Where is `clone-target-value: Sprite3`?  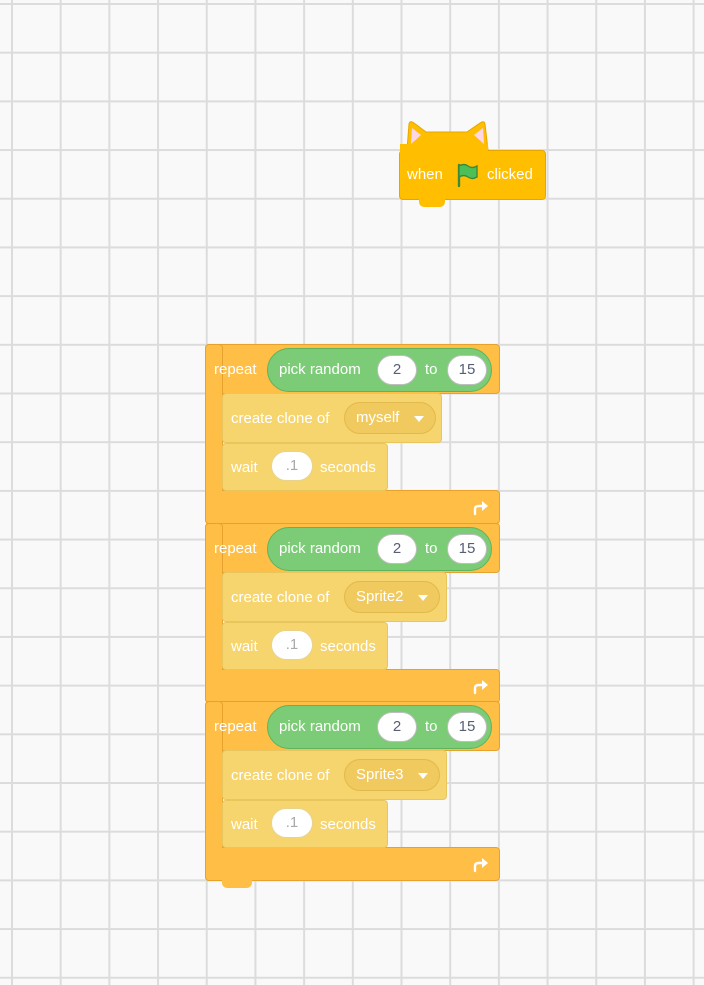
clone-target-value: Sprite3 is located at coordinates (380, 774).